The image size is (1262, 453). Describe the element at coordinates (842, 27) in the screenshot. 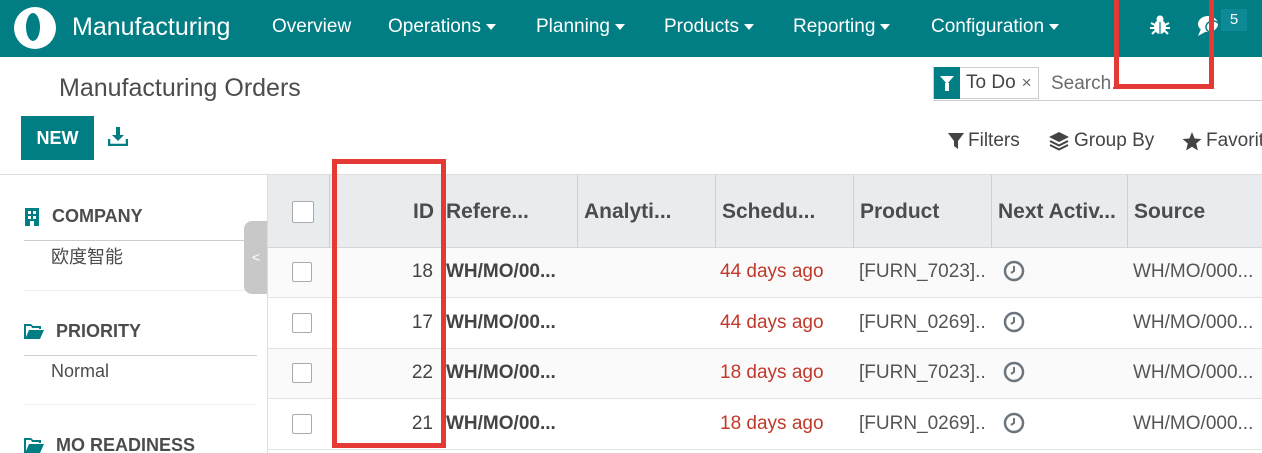

I see `menu-reporting: Reporting` at that location.